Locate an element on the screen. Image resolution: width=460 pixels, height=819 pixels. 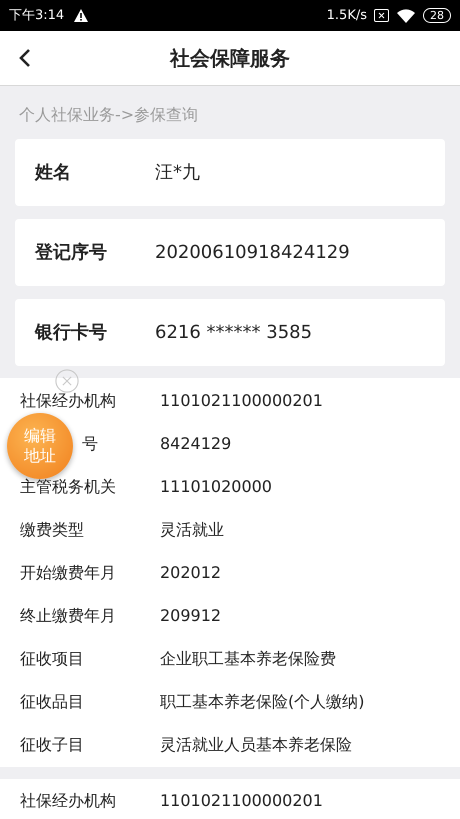
card-label: 银行卡号 is located at coordinates (71, 333).